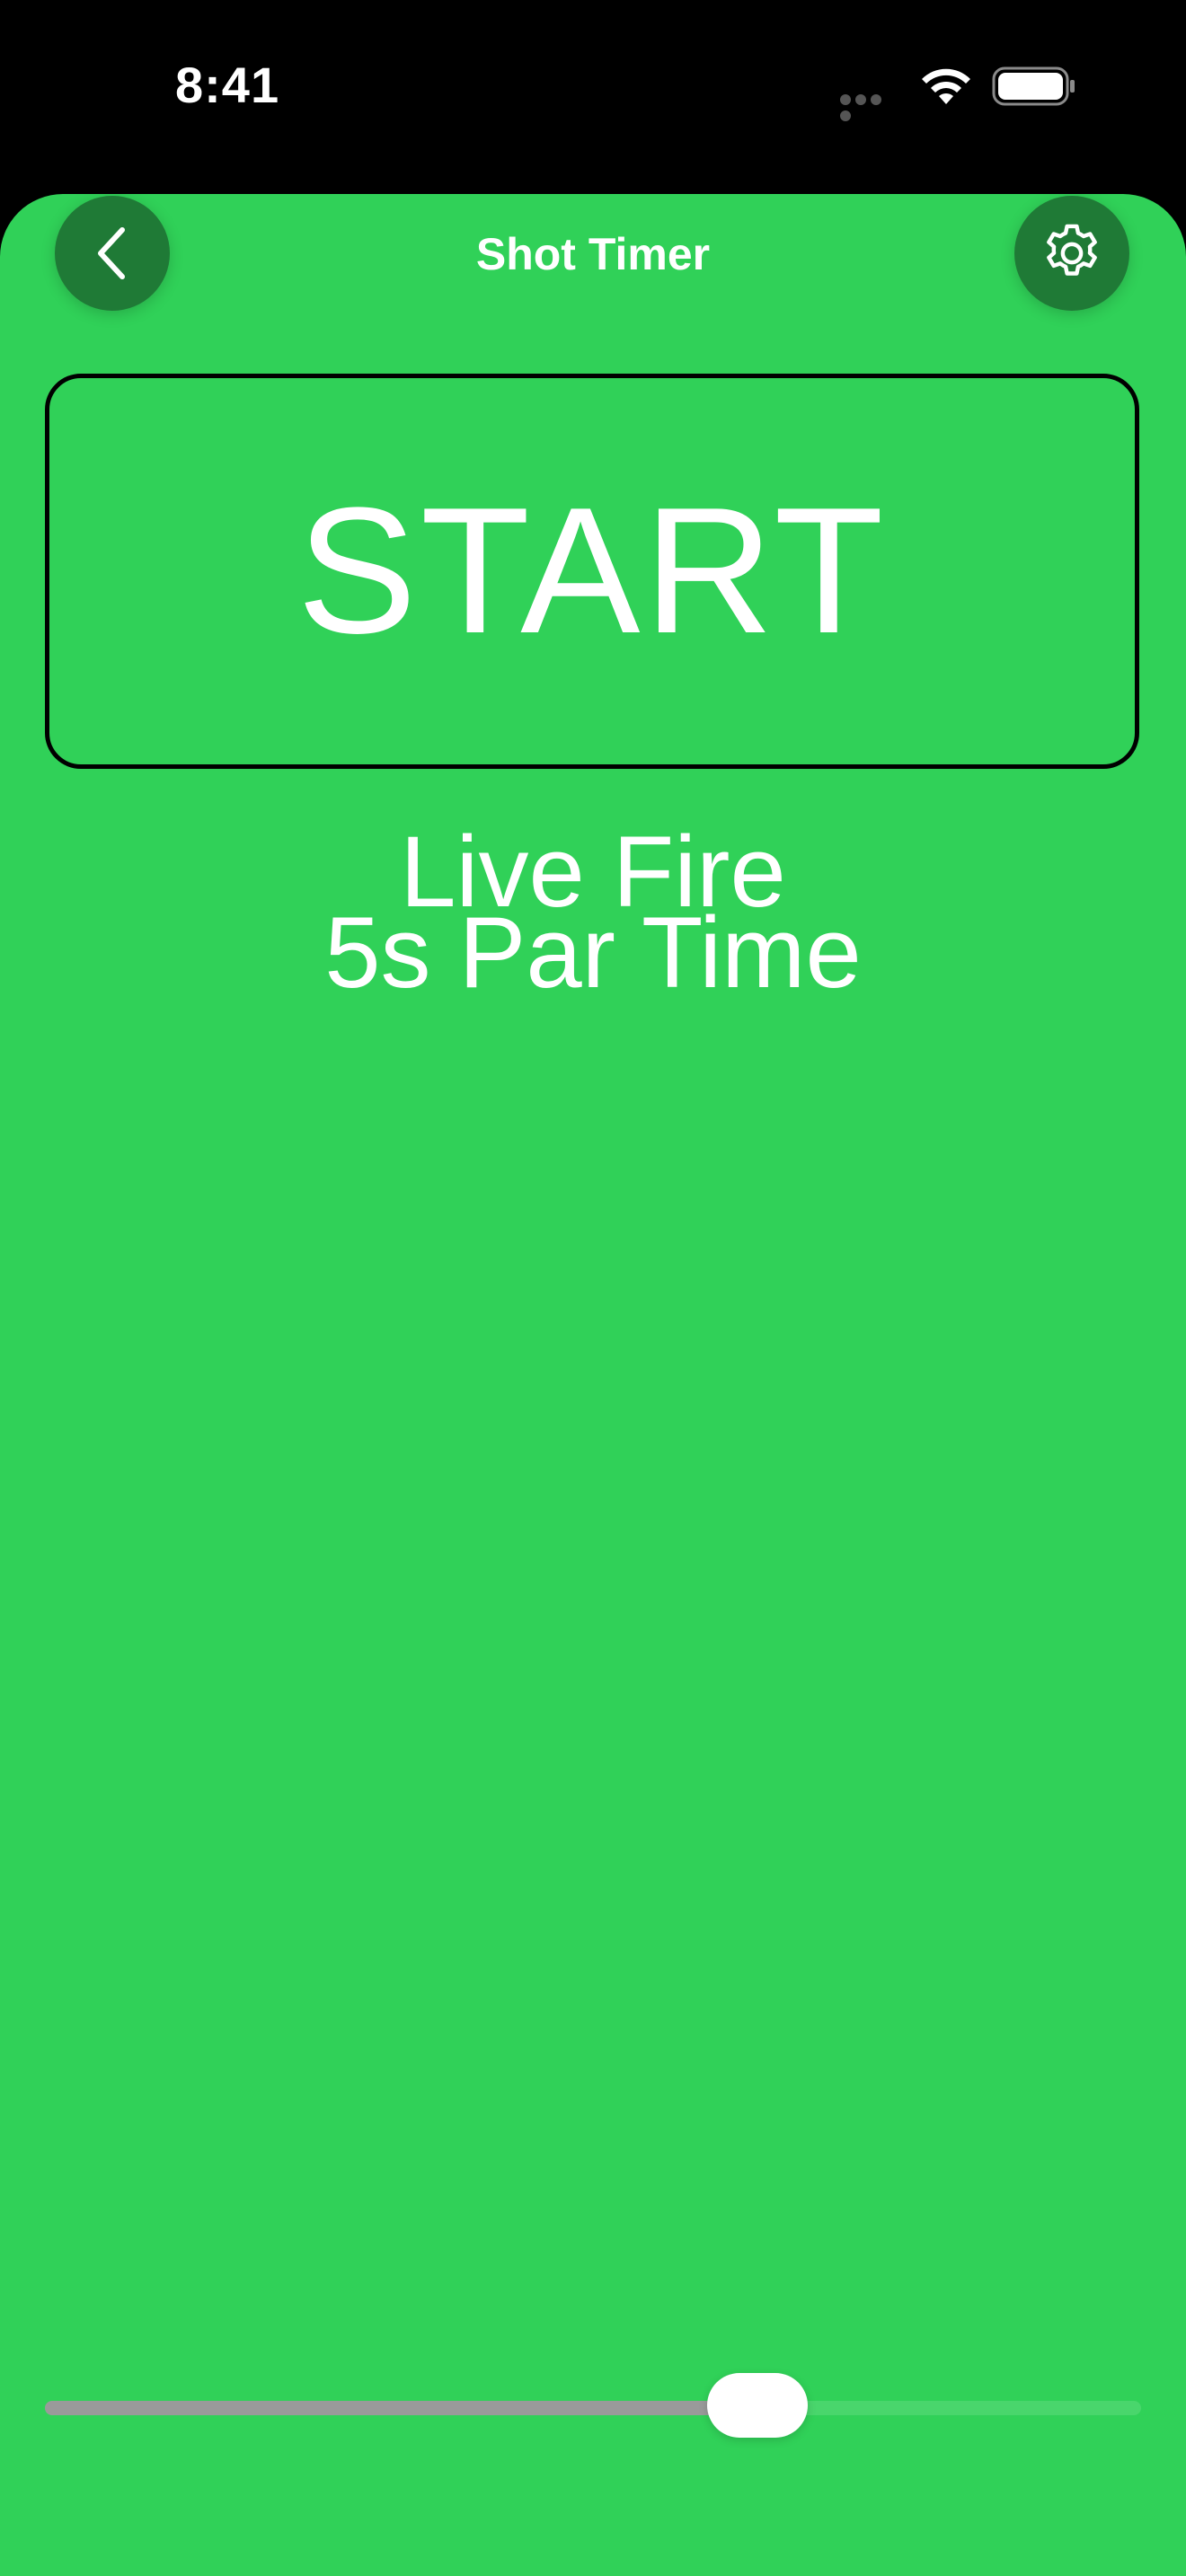 The image size is (1186, 2576). I want to click on cellular-signal-icon, so click(869, 107).